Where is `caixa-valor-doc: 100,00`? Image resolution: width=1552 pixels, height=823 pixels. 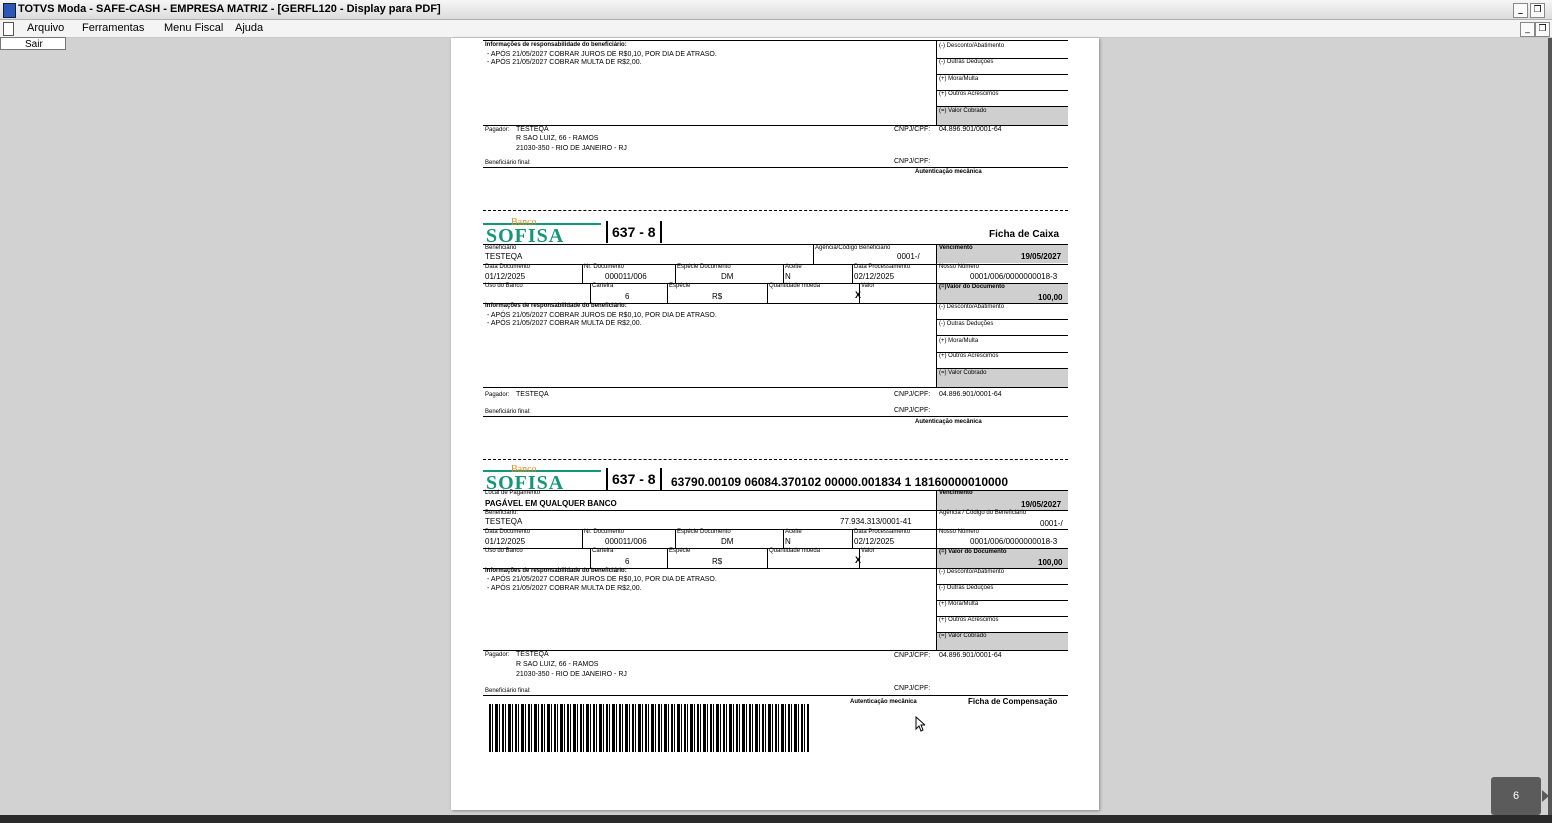 caixa-valor-doc: 100,00 is located at coordinates (1050, 297).